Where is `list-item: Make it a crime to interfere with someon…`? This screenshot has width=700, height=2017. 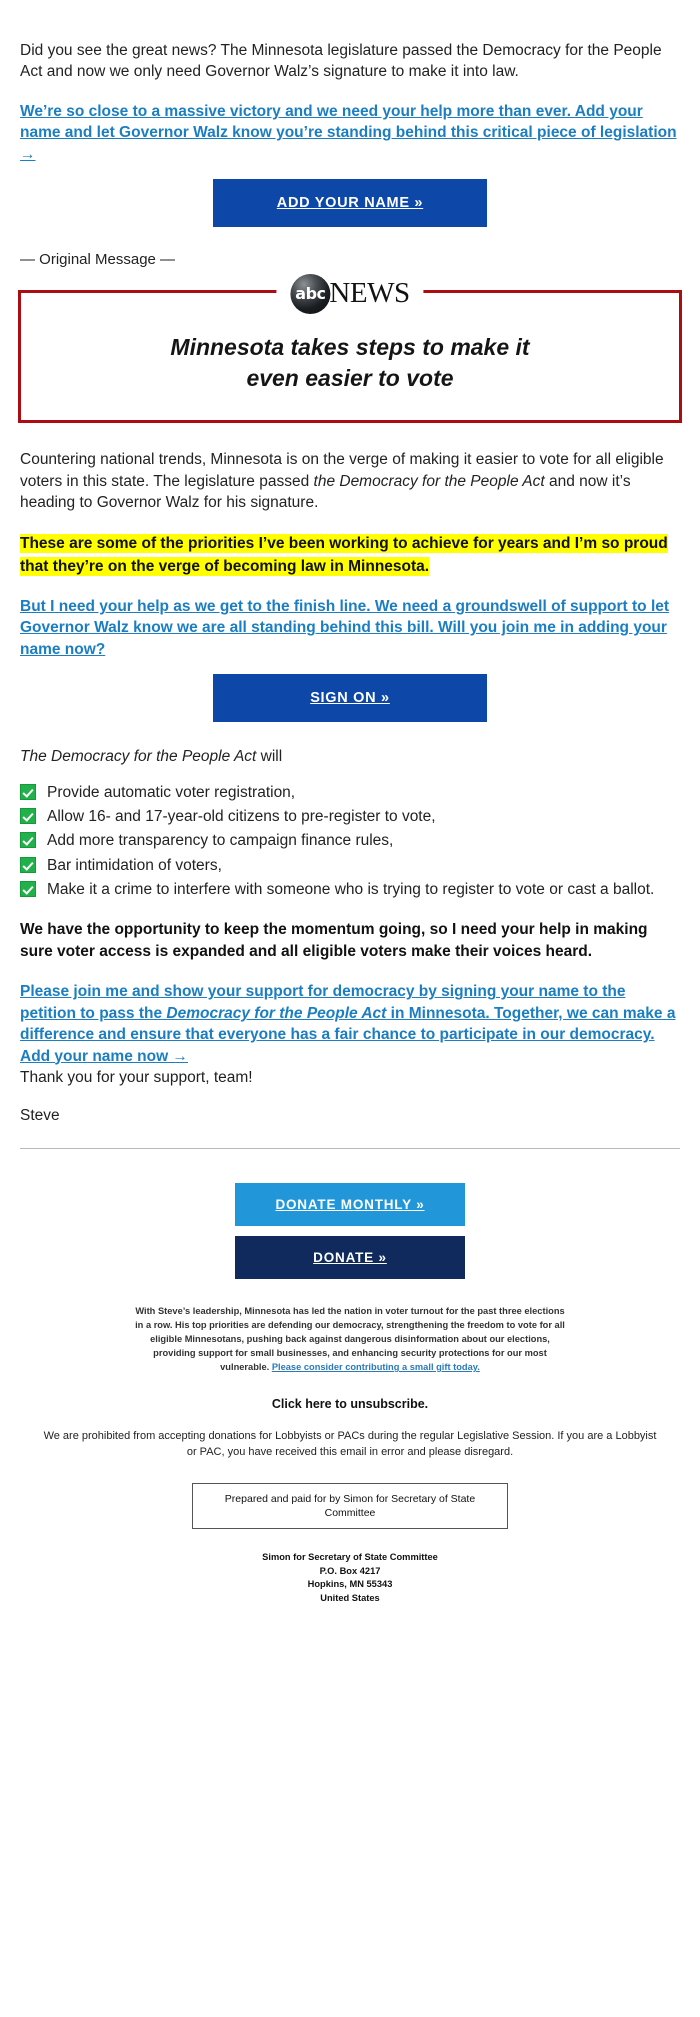
list-item: Make it a crime to interfere with someon… is located at coordinates (350, 890).